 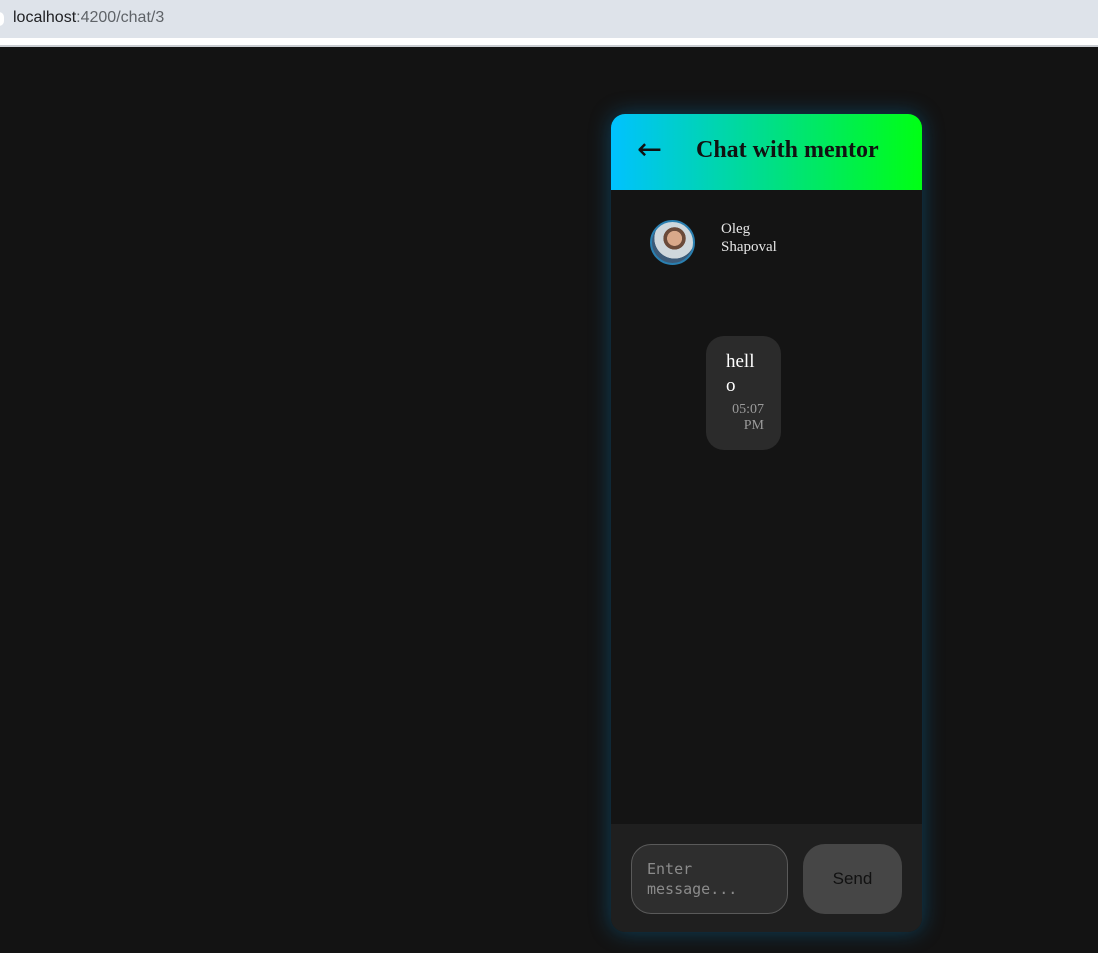 I want to click on browser-address-bar: localhost:4200/chat/3, so click(x=549, y=19).